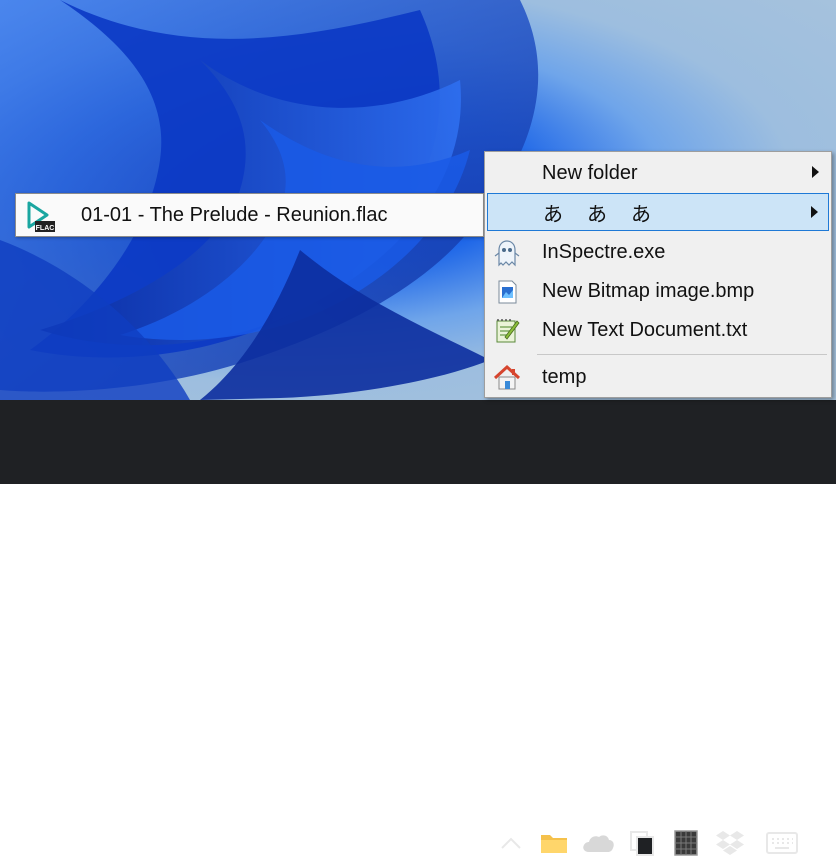 The width and height of the screenshot is (836, 863). I want to click on menu-separator, so click(682, 354).